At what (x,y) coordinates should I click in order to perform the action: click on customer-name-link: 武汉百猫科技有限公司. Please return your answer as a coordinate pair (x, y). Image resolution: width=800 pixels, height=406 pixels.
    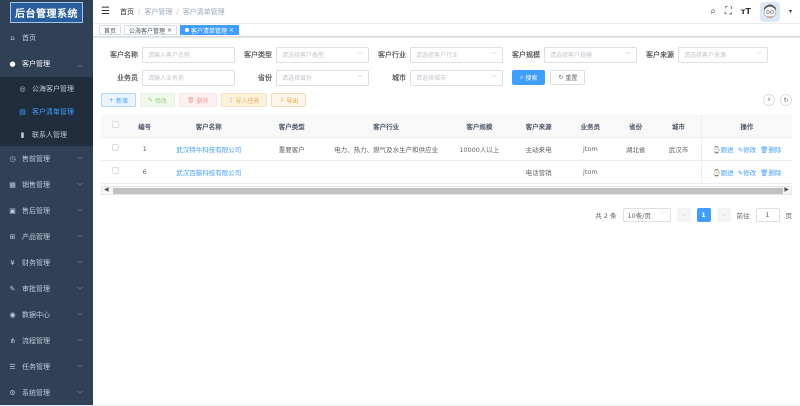
    Looking at the image, I should click on (209, 172).